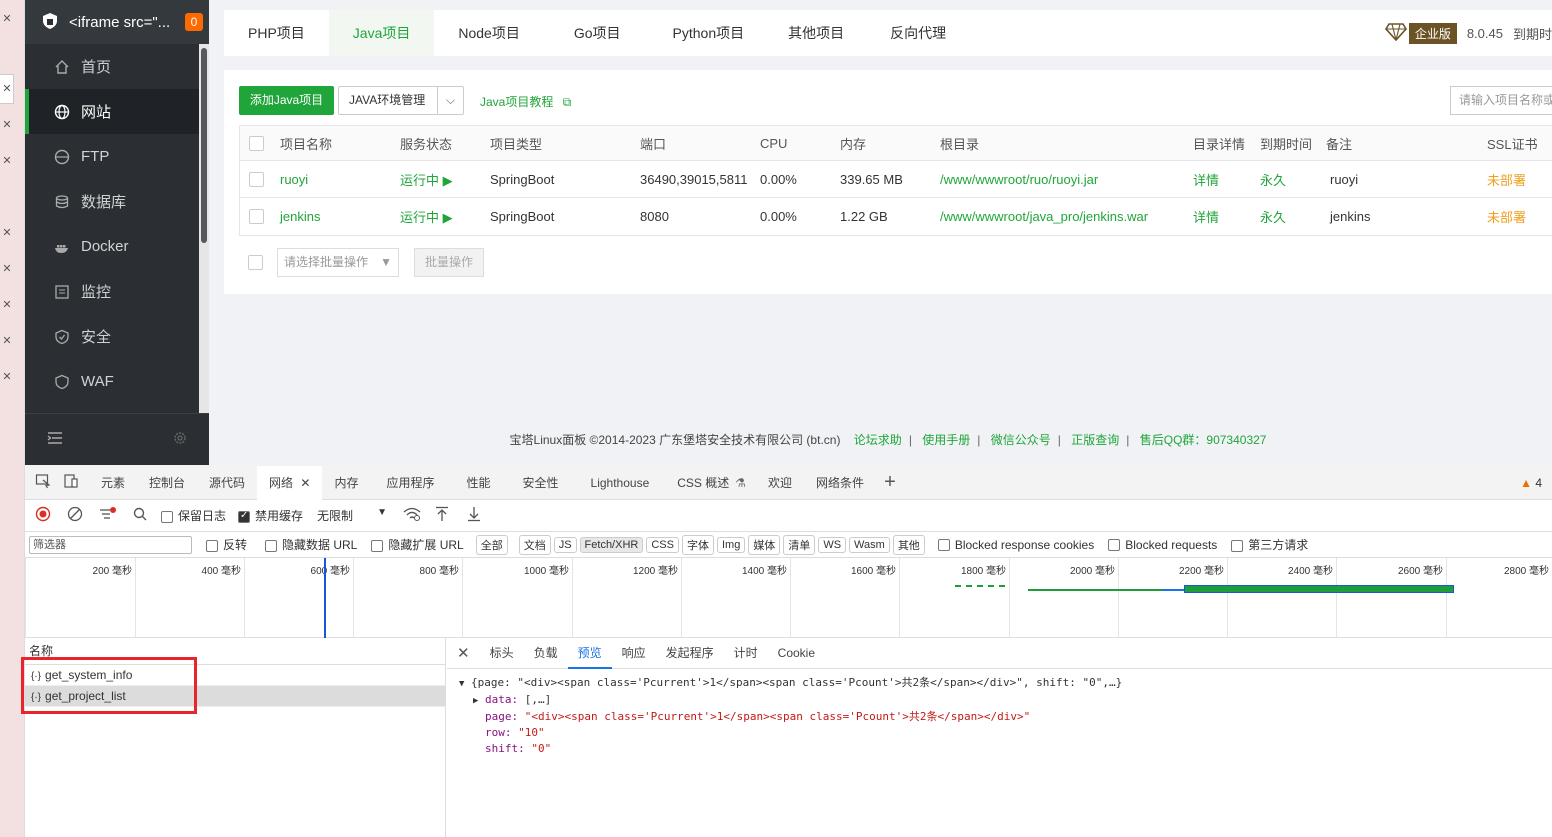  Describe the element at coordinates (697, 544) in the screenshot. I see `filter-chip-font: 字体` at that location.